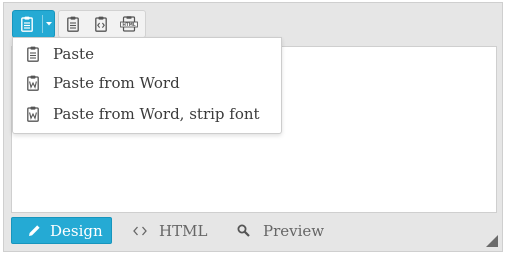 Image resolution: width=506 pixels, height=255 pixels. Describe the element at coordinates (76, 230) in the screenshot. I see `design-mode-label: Design` at that location.